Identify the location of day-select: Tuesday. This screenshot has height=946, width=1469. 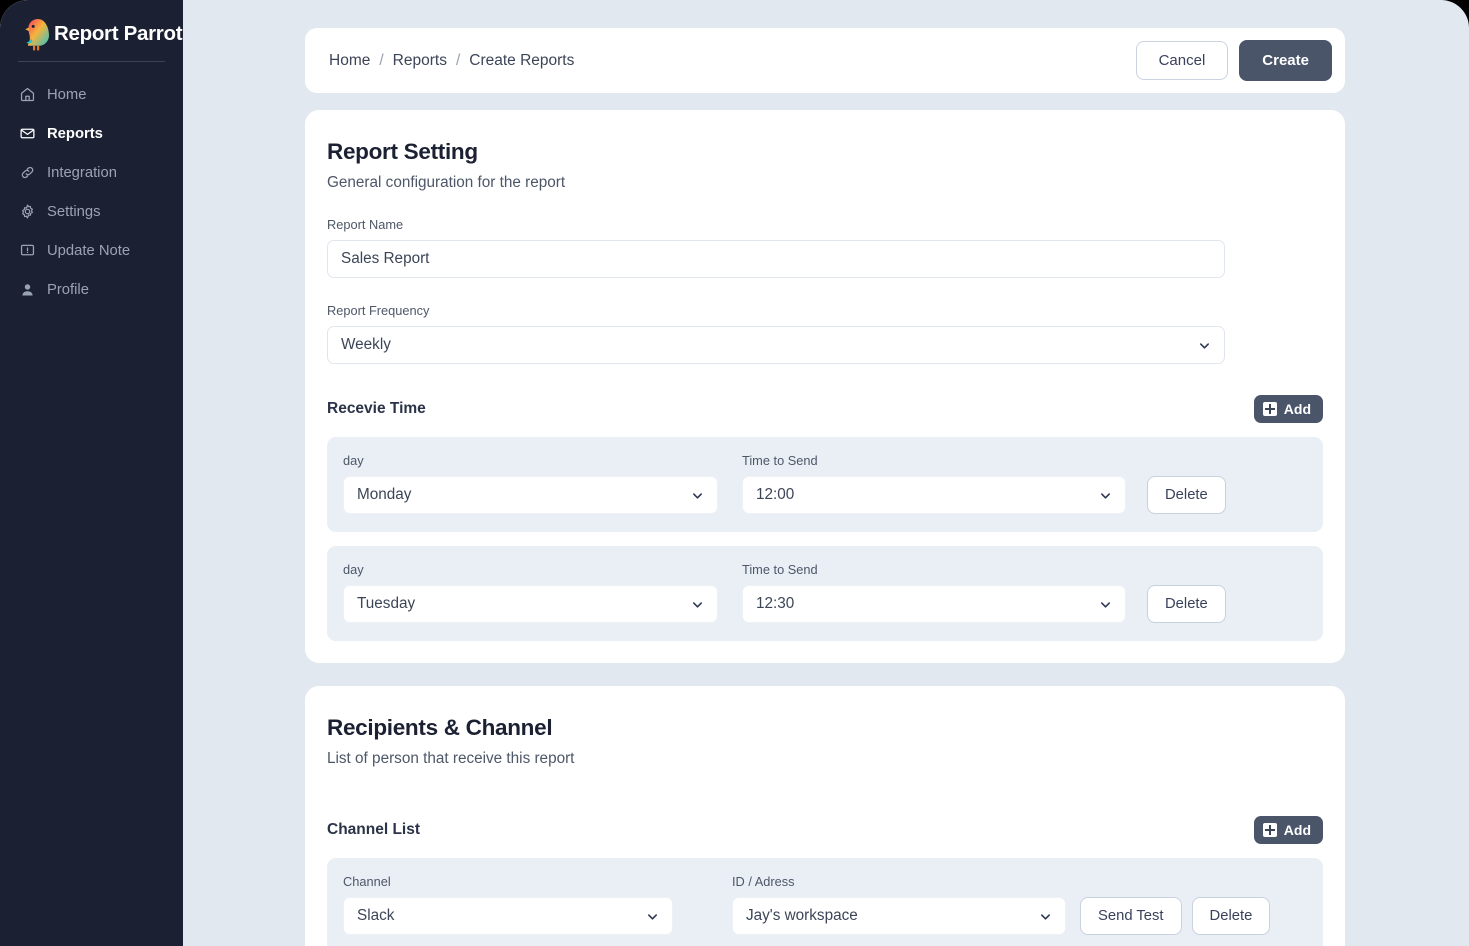
(530, 604).